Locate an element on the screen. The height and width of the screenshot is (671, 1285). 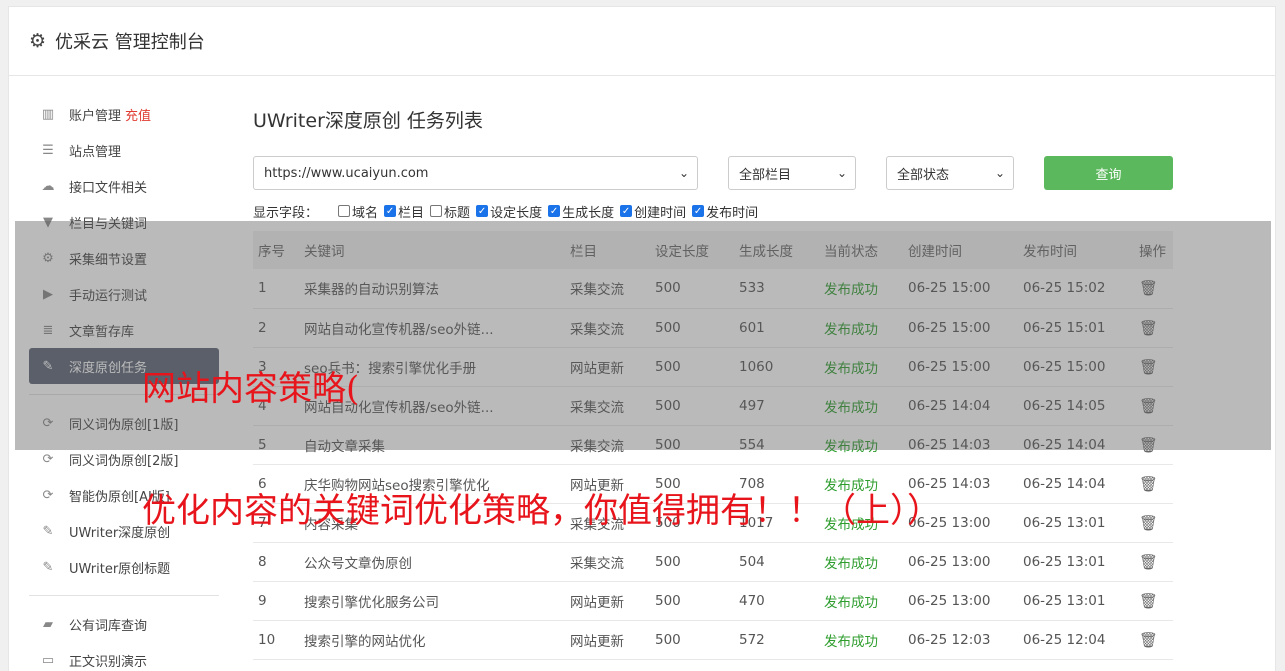
table-cell: 公众号文章伪原创 is located at coordinates (358, 563).